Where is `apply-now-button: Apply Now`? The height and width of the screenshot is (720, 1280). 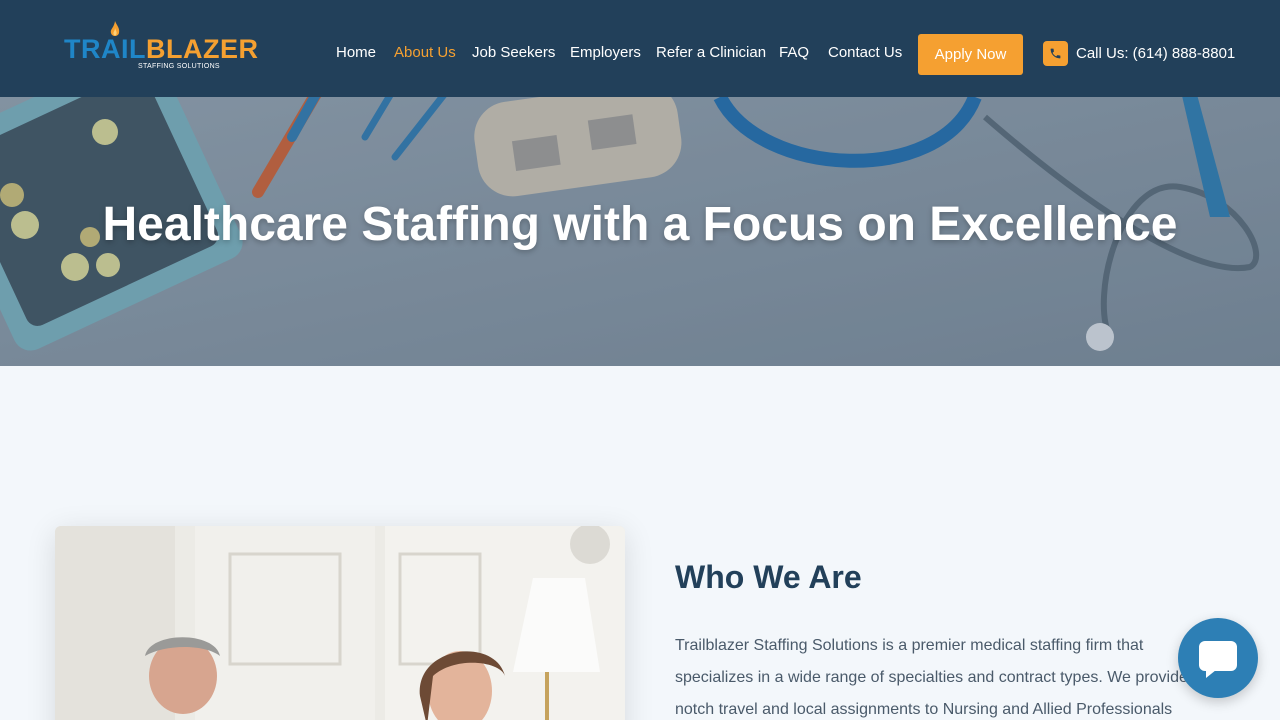 apply-now-button: Apply Now is located at coordinates (970, 54).